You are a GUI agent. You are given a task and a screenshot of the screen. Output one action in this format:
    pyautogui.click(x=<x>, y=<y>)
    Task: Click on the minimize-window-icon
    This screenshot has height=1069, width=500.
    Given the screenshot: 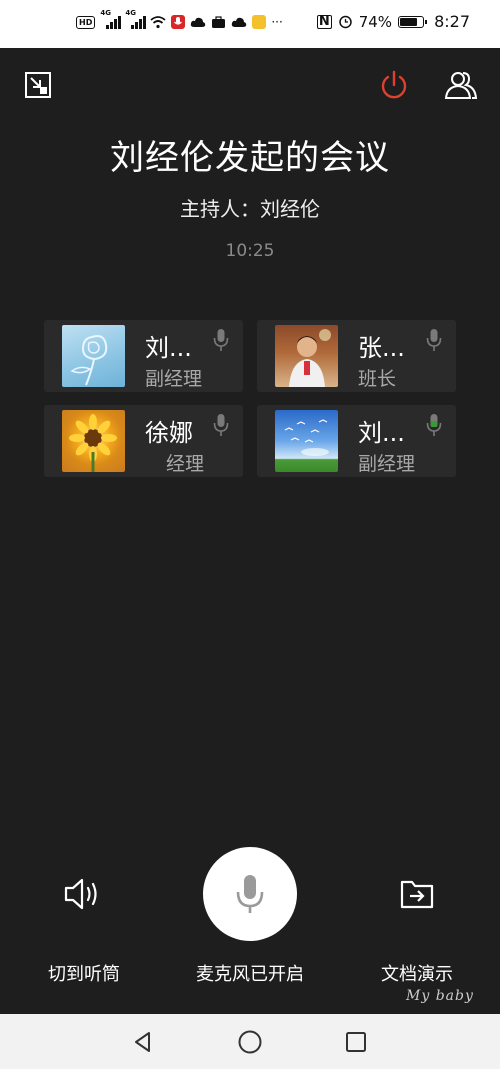 What is the action you would take?
    pyautogui.click(x=38, y=85)
    